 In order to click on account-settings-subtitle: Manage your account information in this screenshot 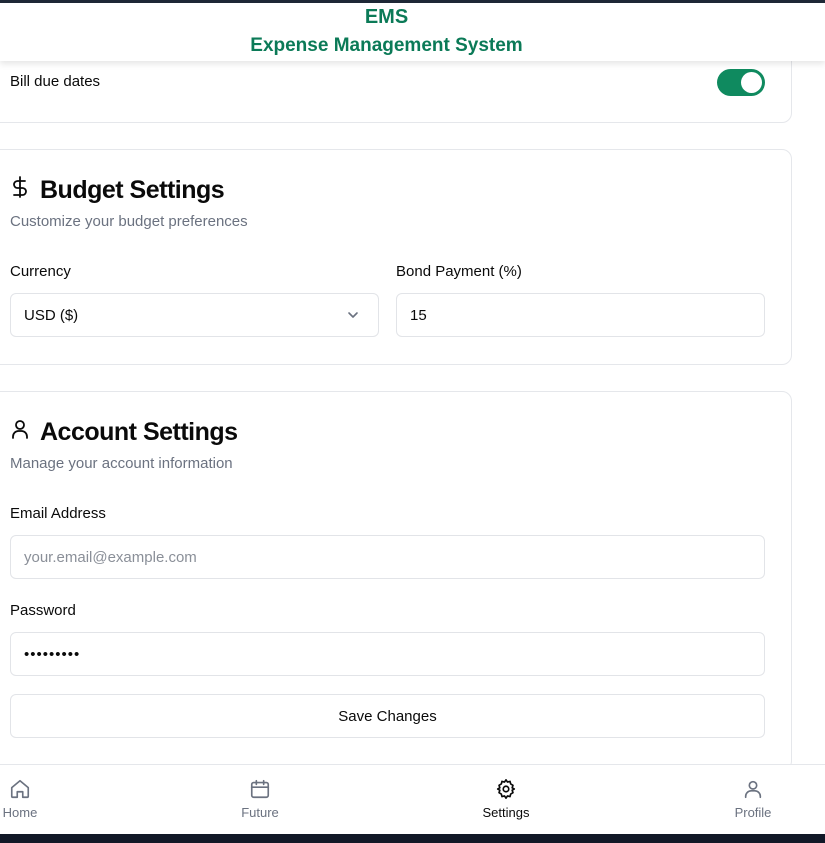, I will do `click(121, 463)`.